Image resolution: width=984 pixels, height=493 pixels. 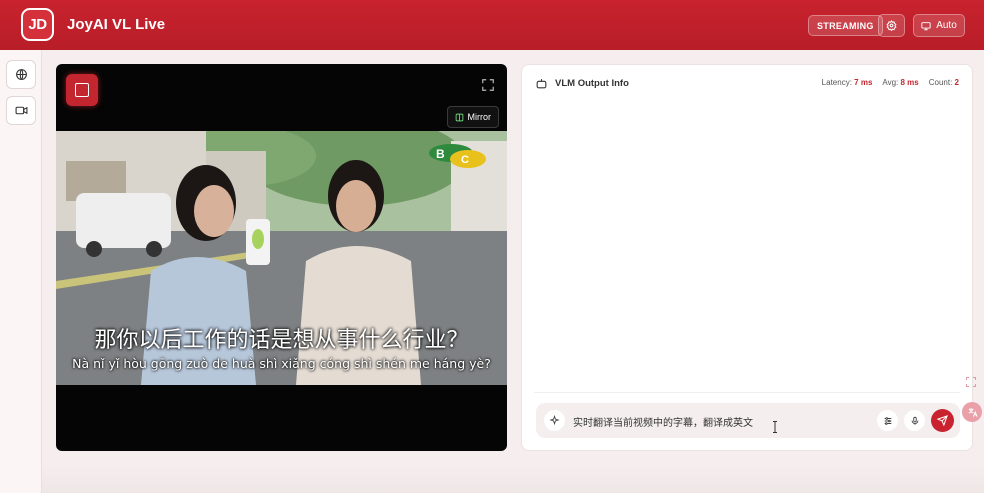 I want to click on avg-metric: Avg: 8 ms, so click(x=900, y=82).